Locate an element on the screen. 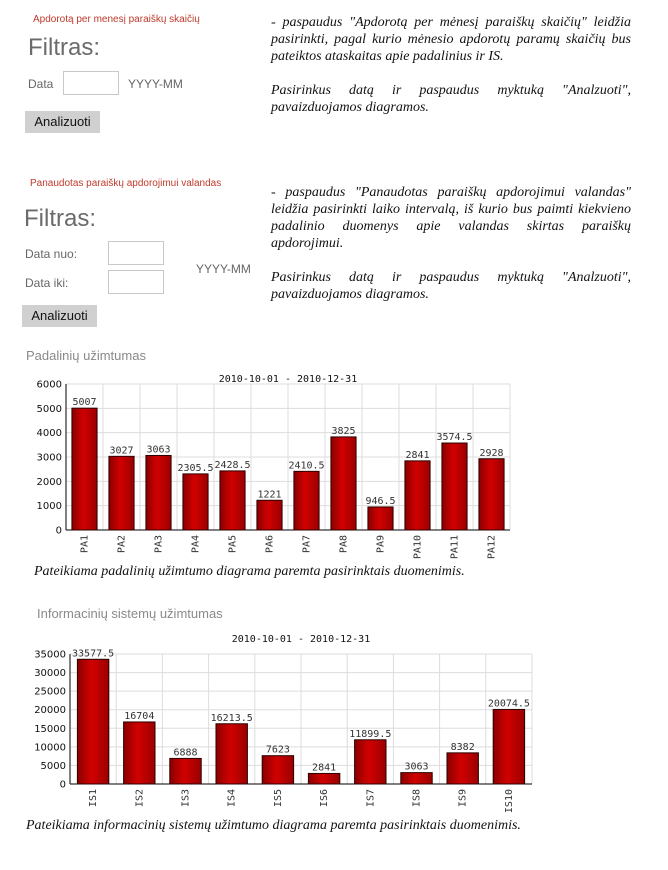  chart2-data-label: 7623 is located at coordinates (278, 750).